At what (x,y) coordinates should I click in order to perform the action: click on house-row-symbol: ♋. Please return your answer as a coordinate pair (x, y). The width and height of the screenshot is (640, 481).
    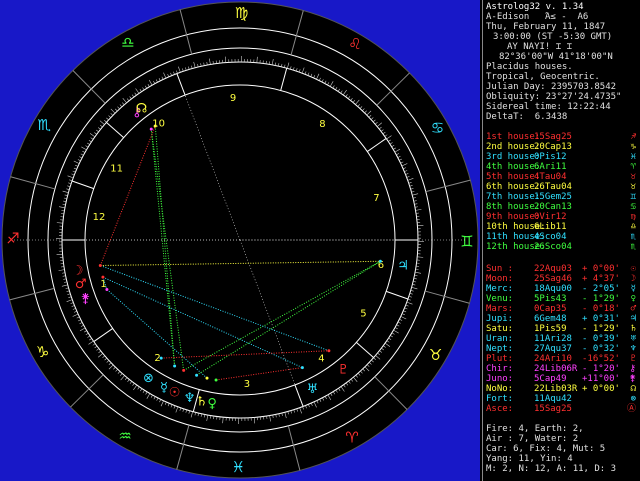
    Looking at the image, I should click on (633, 207).